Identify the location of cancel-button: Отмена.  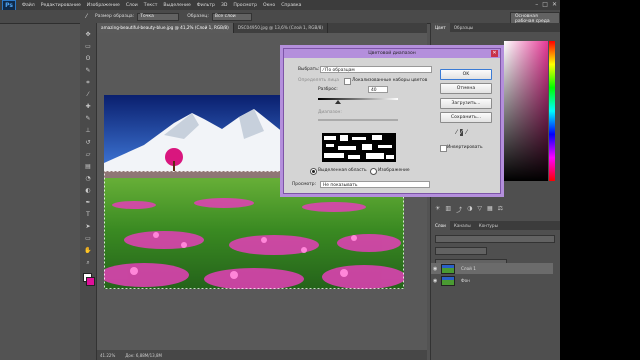
(466, 88).